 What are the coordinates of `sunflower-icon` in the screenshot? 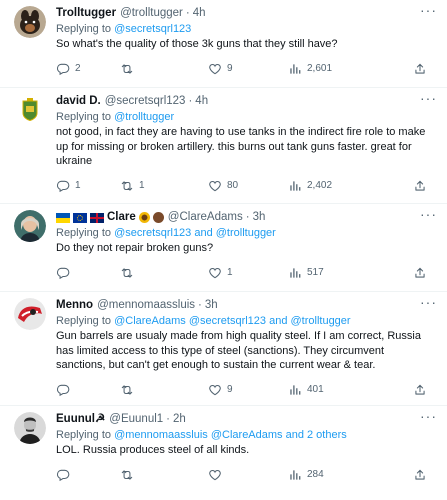 It's located at (144, 217).